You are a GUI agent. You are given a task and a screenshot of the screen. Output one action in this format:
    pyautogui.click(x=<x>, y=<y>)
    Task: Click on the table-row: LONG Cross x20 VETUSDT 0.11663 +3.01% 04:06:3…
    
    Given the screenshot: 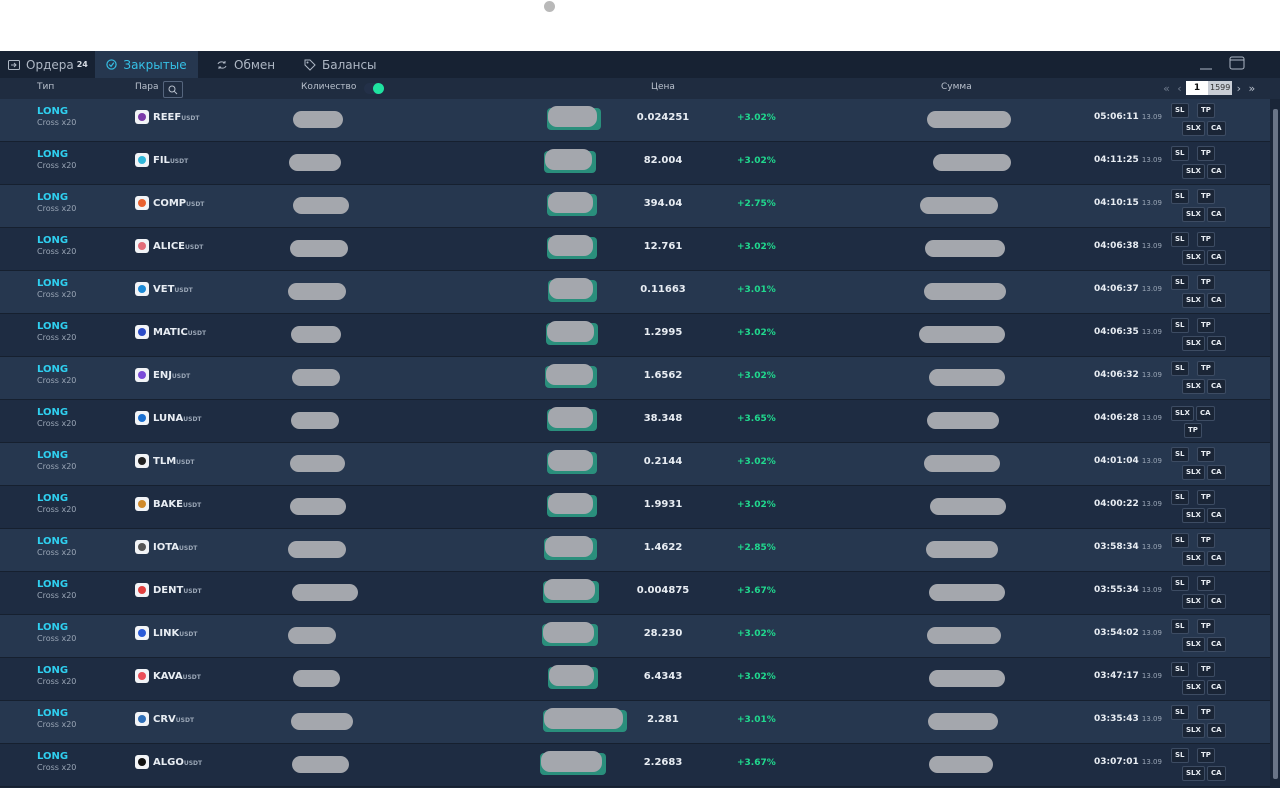 What is the action you would take?
    pyautogui.click(x=635, y=292)
    